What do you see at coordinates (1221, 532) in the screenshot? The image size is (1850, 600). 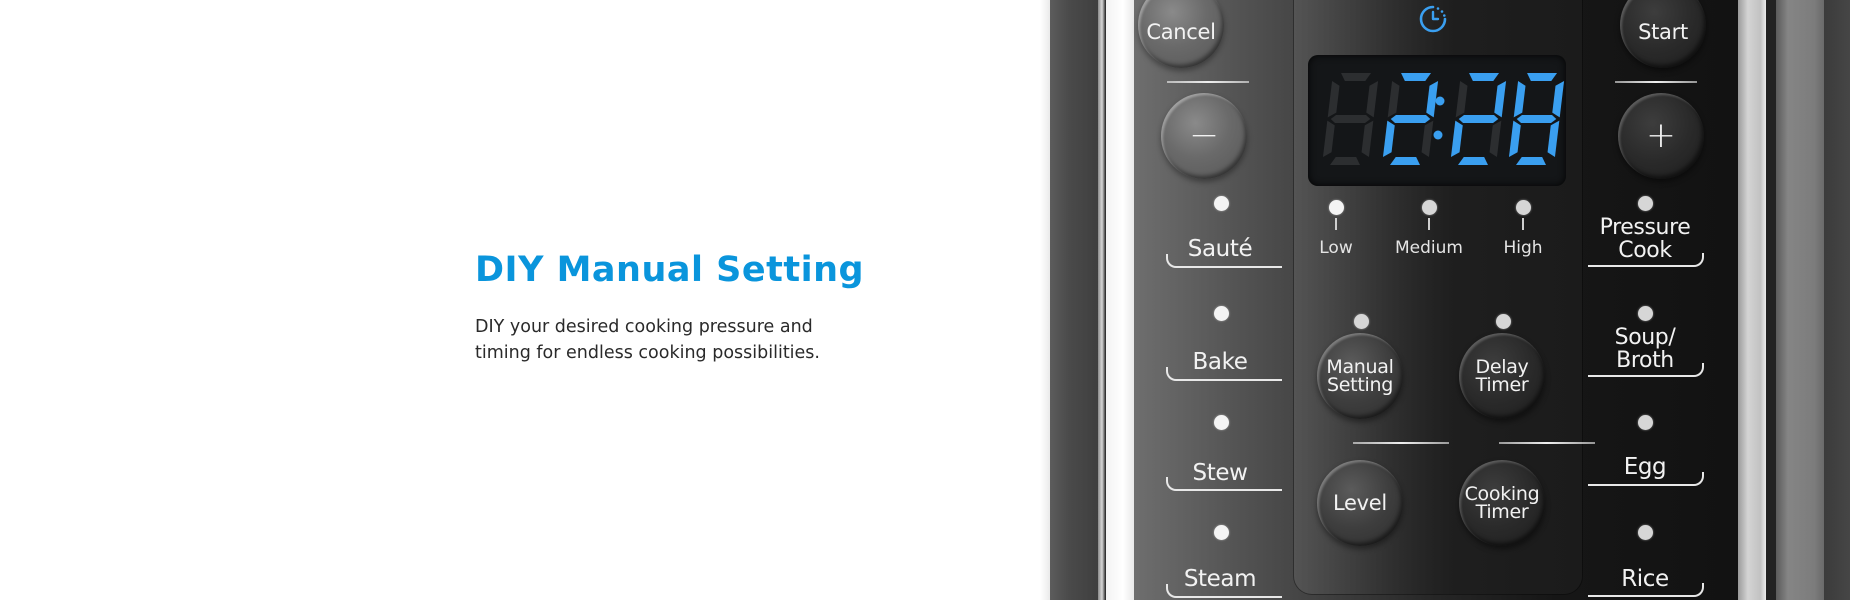 I see `steam-indicator` at bounding box center [1221, 532].